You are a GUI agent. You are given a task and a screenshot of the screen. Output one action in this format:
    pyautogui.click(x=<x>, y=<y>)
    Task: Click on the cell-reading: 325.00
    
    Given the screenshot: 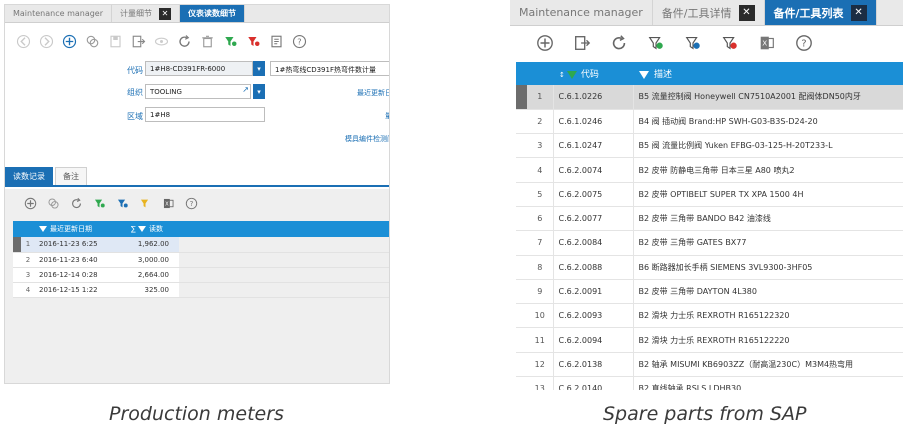 What is the action you would take?
    pyautogui.click(x=153, y=290)
    